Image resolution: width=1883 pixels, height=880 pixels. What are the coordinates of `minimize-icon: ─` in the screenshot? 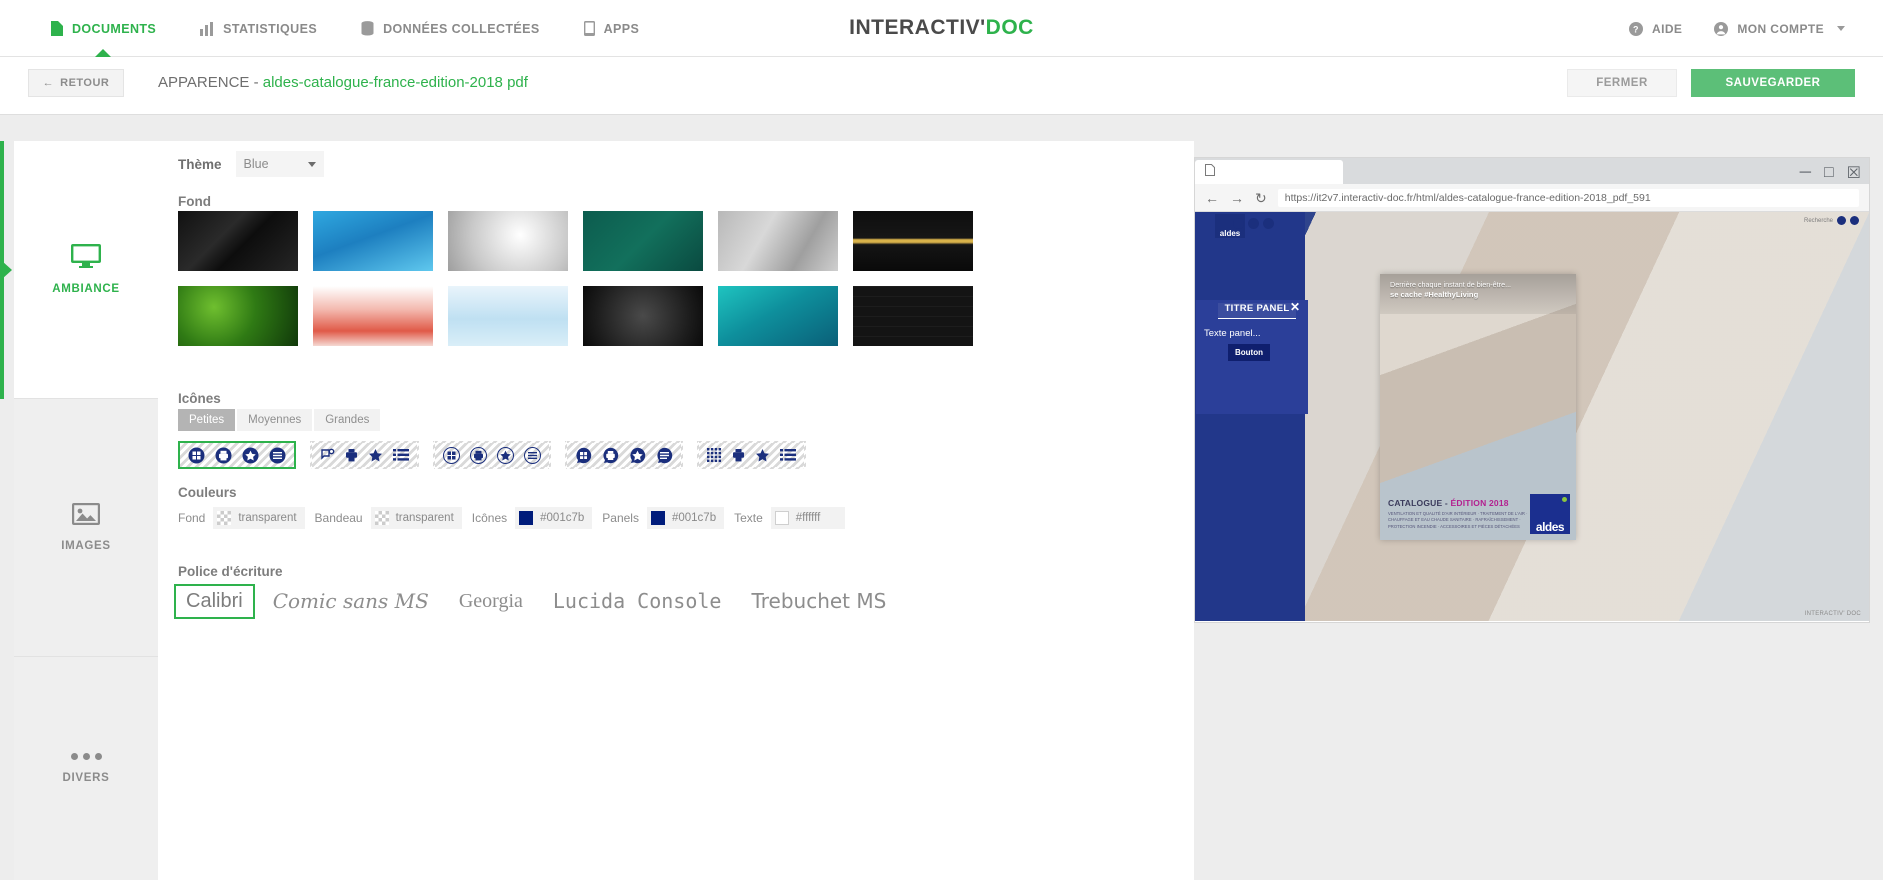 It's located at (1805, 173).